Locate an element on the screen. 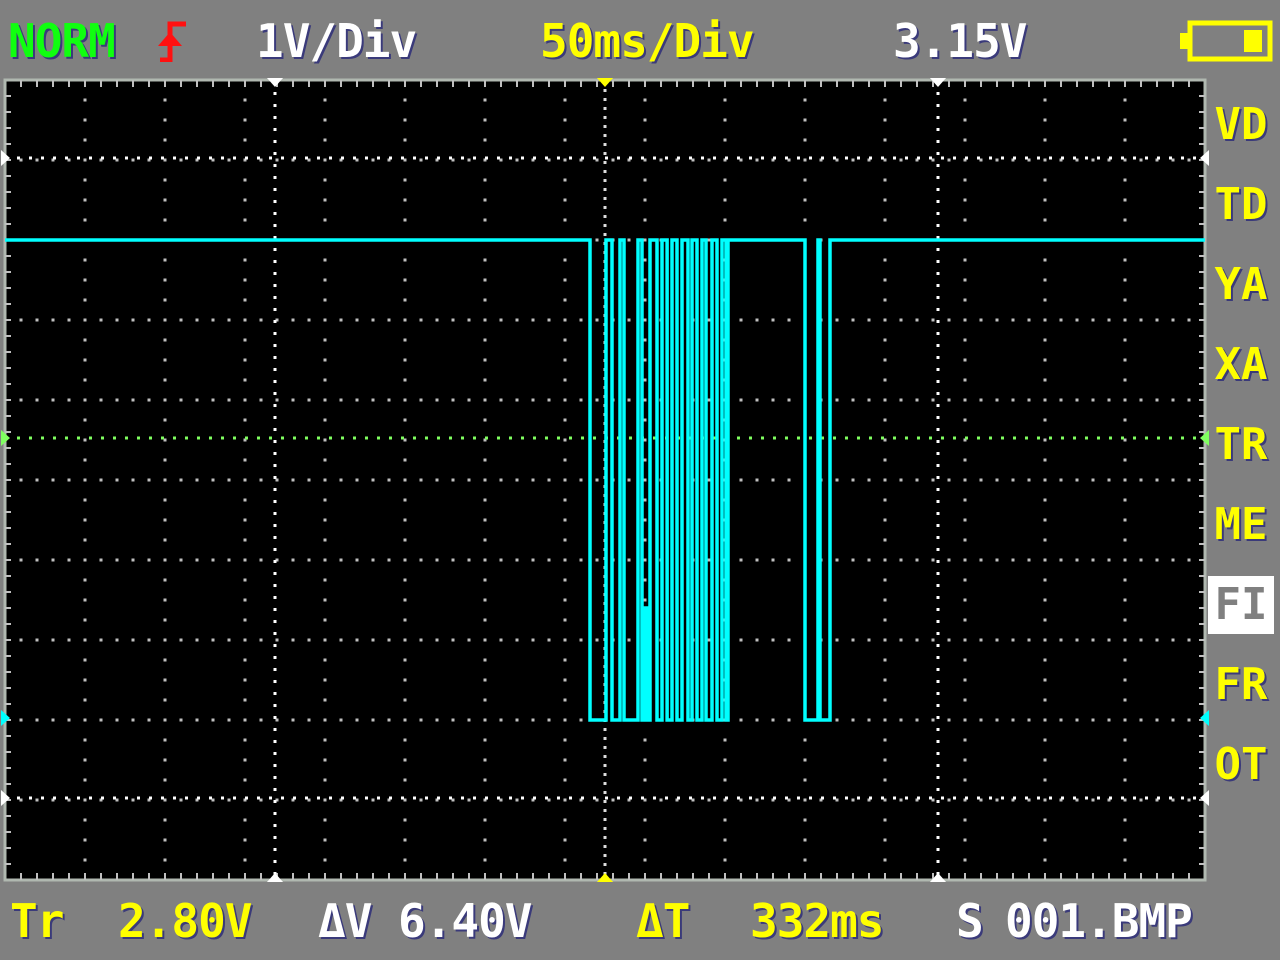 This screenshot has width=1280, height=960. menu-item-fi: FI is located at coordinates (1241, 605).